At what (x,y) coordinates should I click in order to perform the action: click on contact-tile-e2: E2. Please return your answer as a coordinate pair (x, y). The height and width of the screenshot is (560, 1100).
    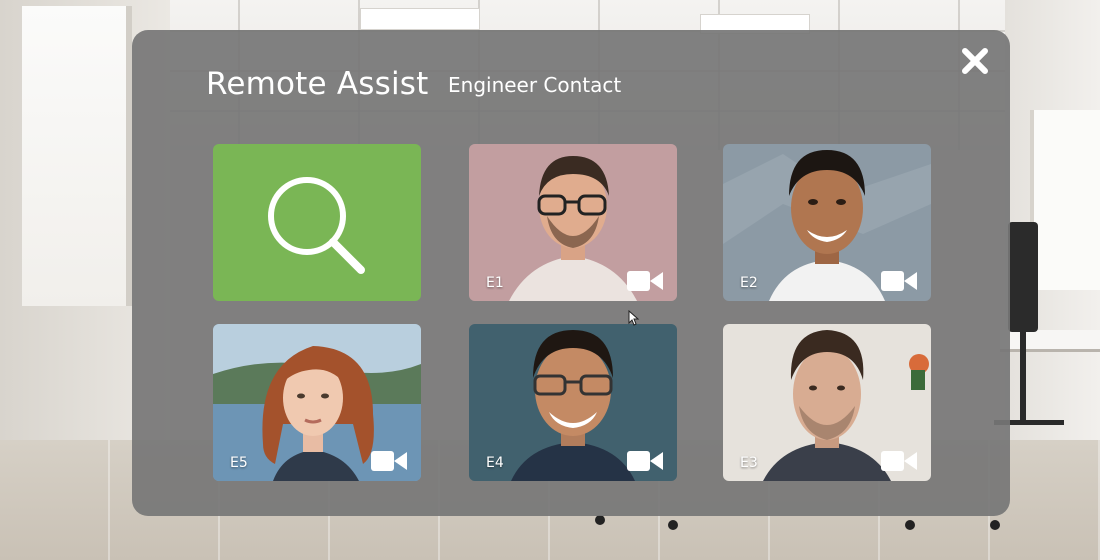
    Looking at the image, I should click on (827, 222).